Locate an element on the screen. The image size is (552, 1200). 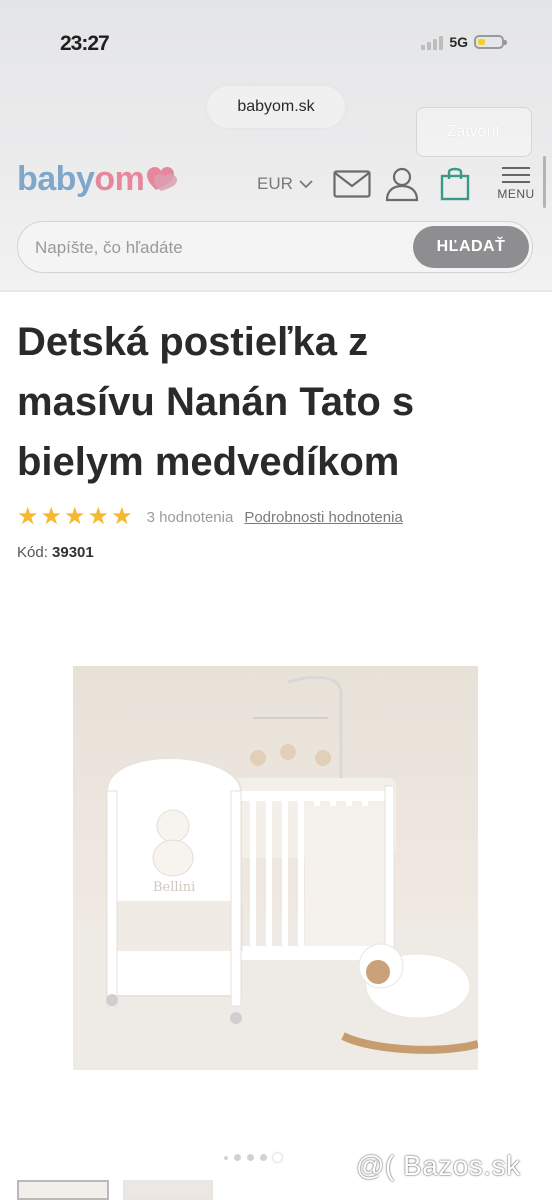
url-bar: babyom.sk is located at coordinates (276, 107).